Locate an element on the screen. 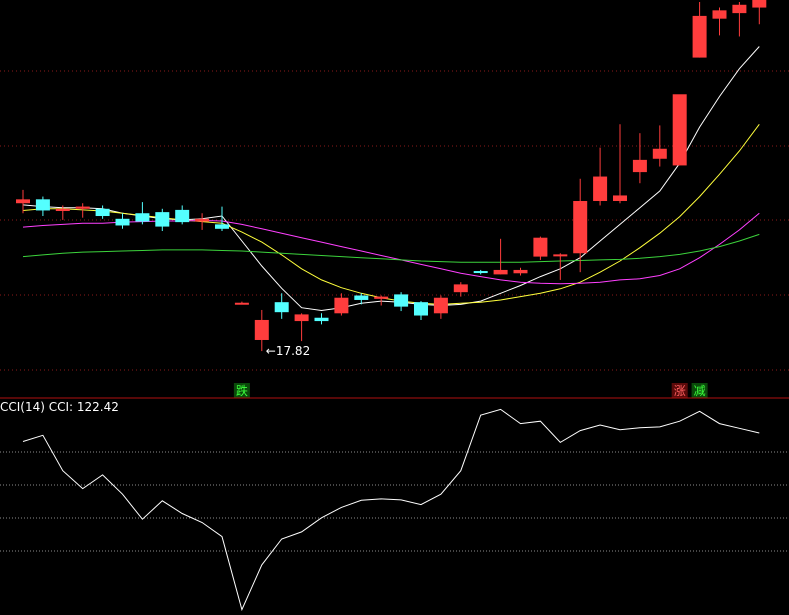 The height and width of the screenshot is (615, 789). signal-text: 跌 is located at coordinates (242, 390).